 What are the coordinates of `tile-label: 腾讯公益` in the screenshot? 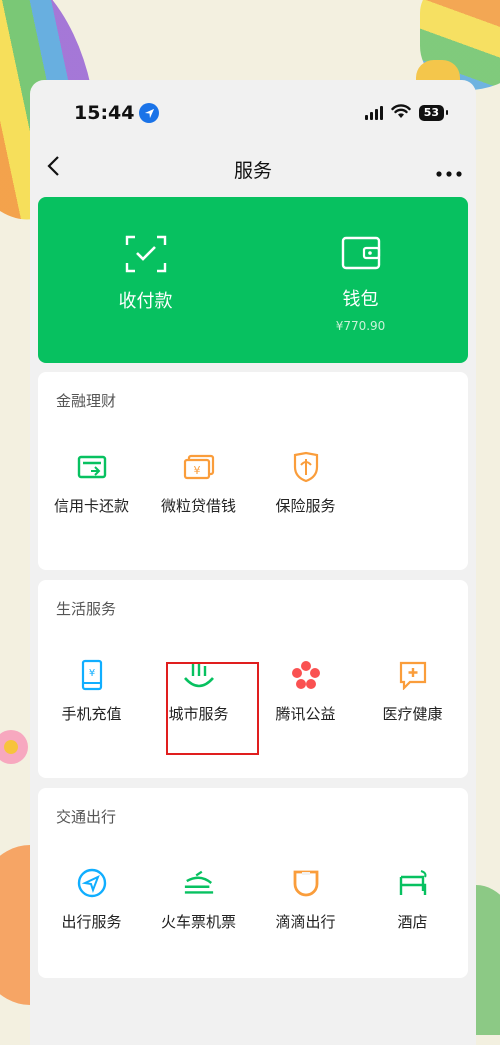 It's located at (305, 714).